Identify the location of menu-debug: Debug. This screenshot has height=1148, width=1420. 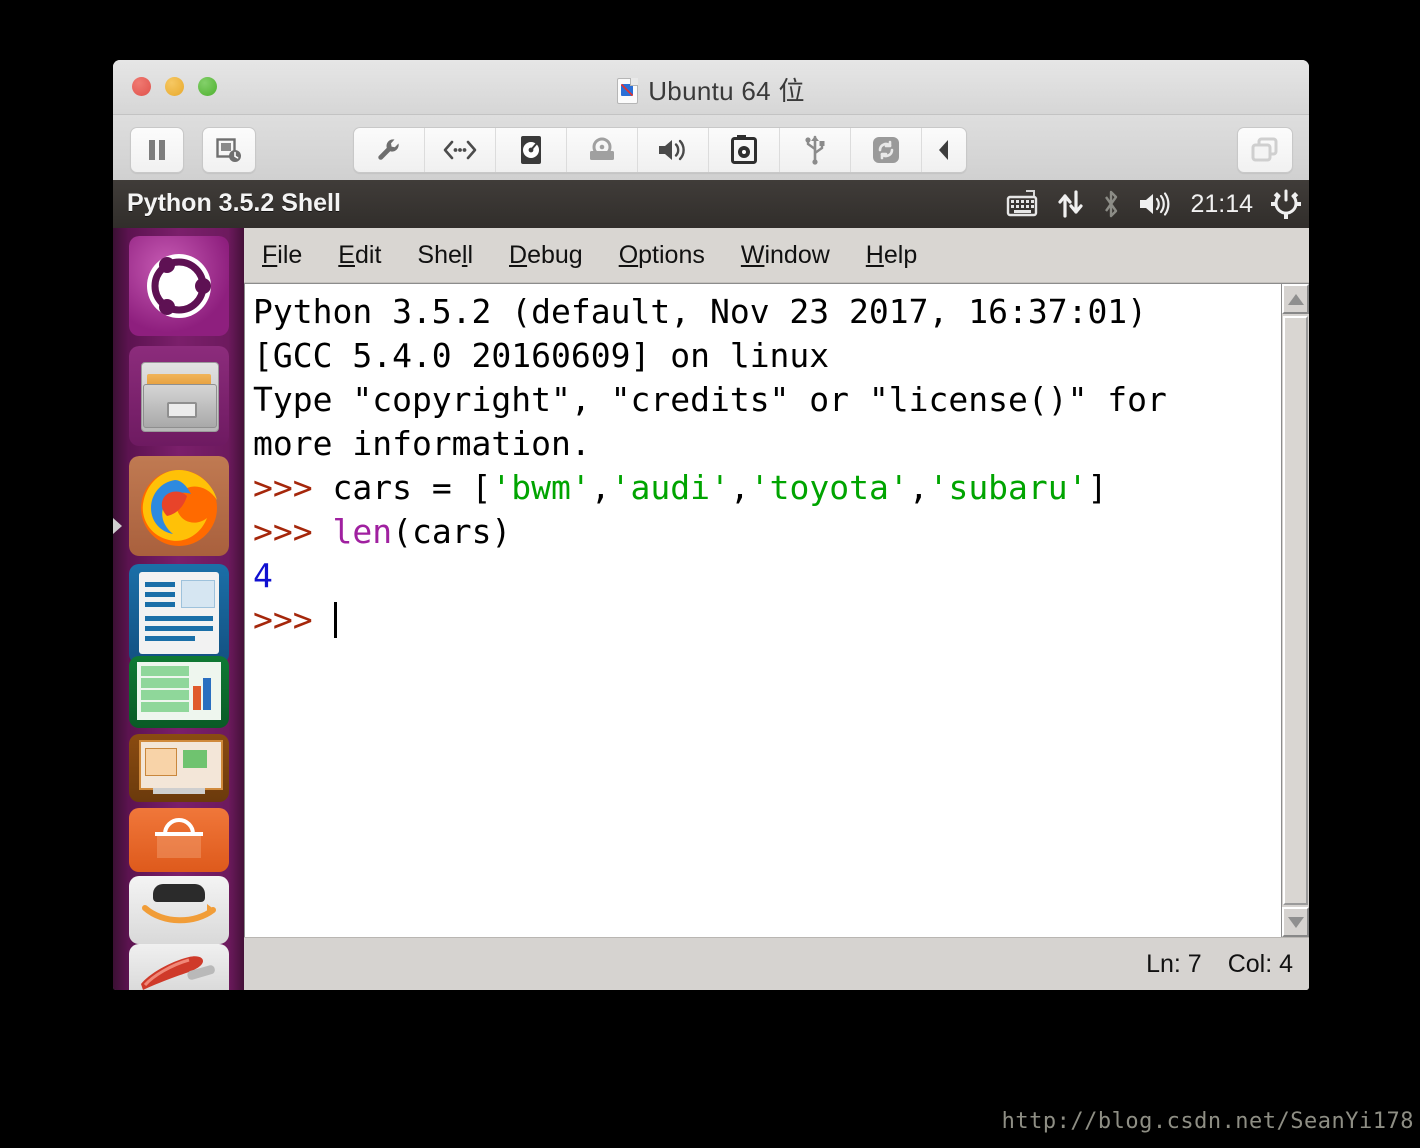
(546, 255).